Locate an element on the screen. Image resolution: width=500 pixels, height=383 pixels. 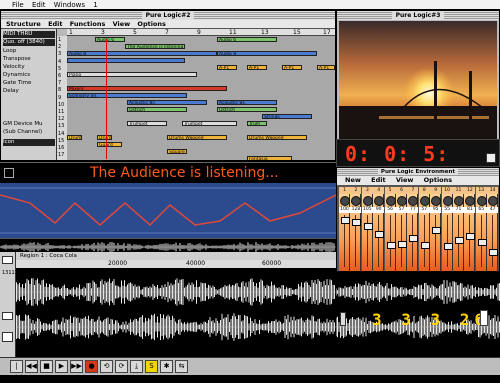
inspector-dynamics: Dynamics is located at coordinates (29, 75).